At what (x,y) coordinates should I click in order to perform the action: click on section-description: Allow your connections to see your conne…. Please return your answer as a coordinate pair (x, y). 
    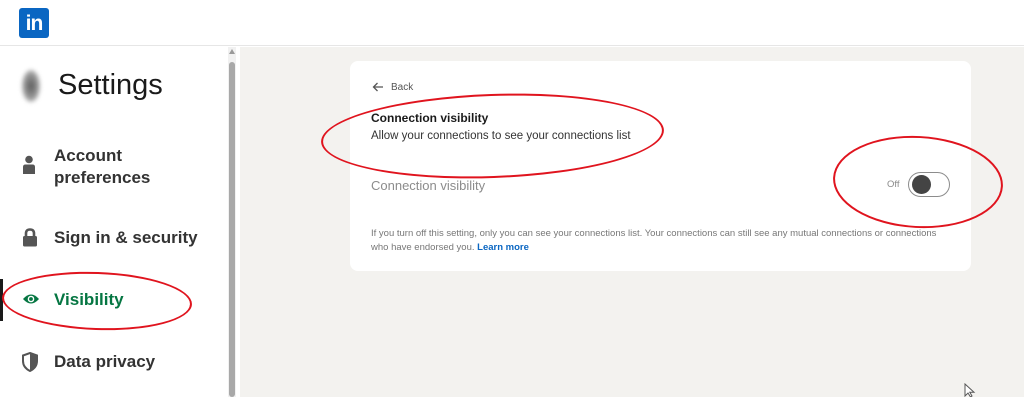
    Looking at the image, I should click on (501, 136).